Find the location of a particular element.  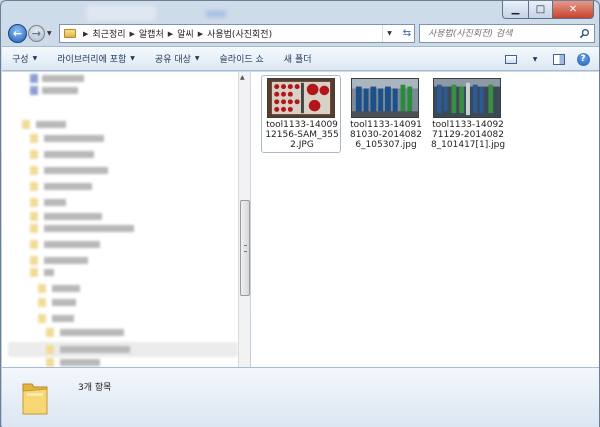

file-name-line: 12156-SAM_355 is located at coordinates (302, 135).